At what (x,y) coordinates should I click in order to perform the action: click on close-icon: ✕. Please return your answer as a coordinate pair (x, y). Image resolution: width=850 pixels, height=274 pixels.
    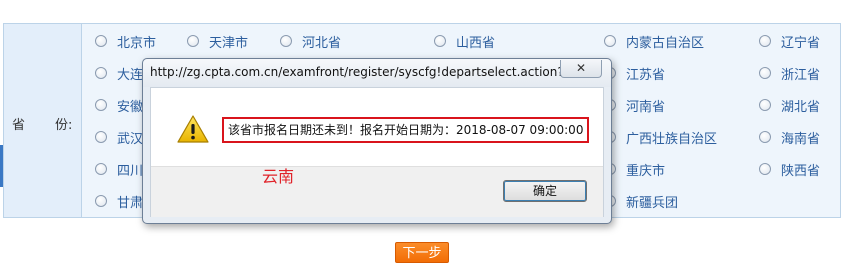
    Looking at the image, I should click on (581, 68).